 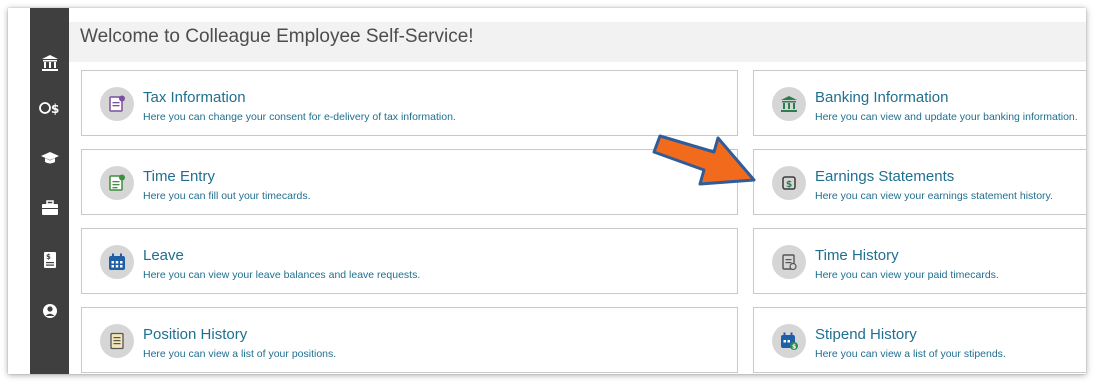 I want to click on pay-stub-icon: $, so click(x=49, y=260).